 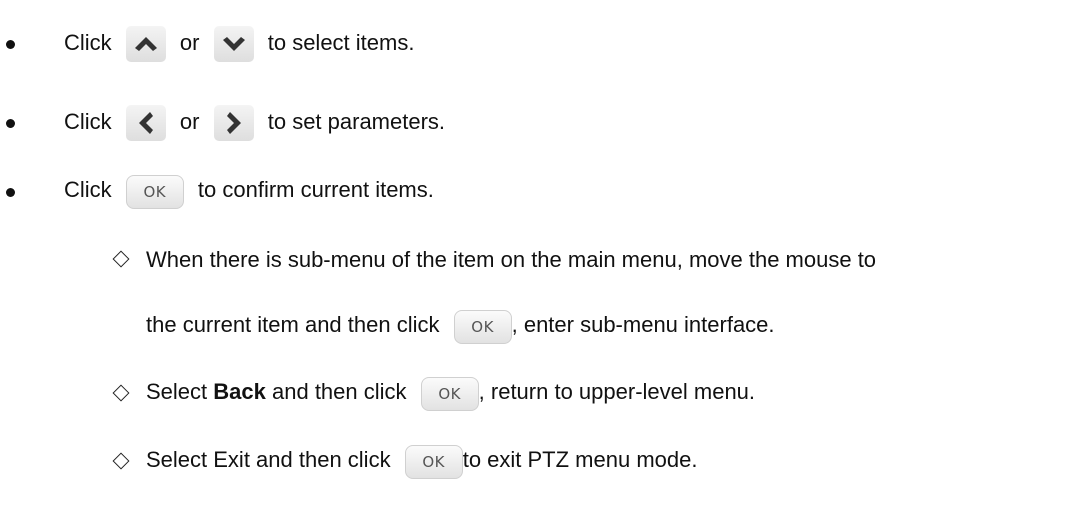 What do you see at coordinates (239, 391) in the screenshot?
I see `back-label: Back` at bounding box center [239, 391].